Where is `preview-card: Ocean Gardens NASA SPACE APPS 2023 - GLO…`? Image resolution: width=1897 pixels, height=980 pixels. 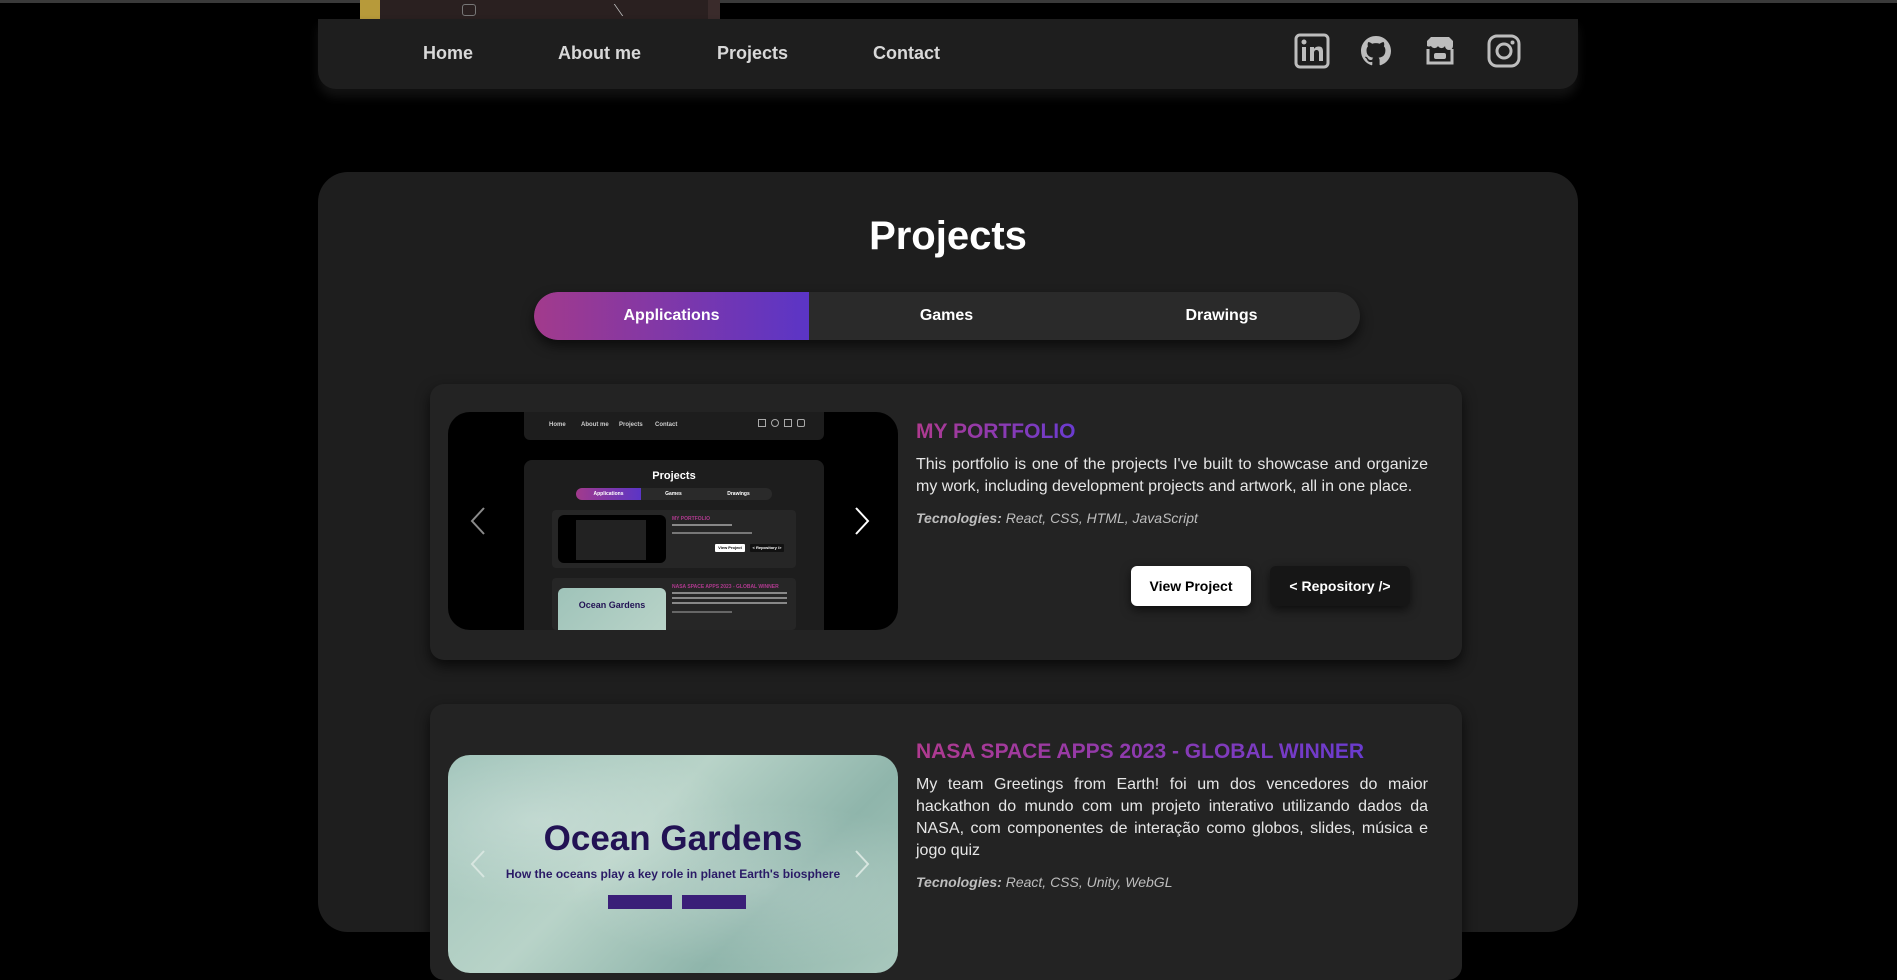 preview-card: Ocean Gardens NASA SPACE APPS 2023 - GLO… is located at coordinates (674, 604).